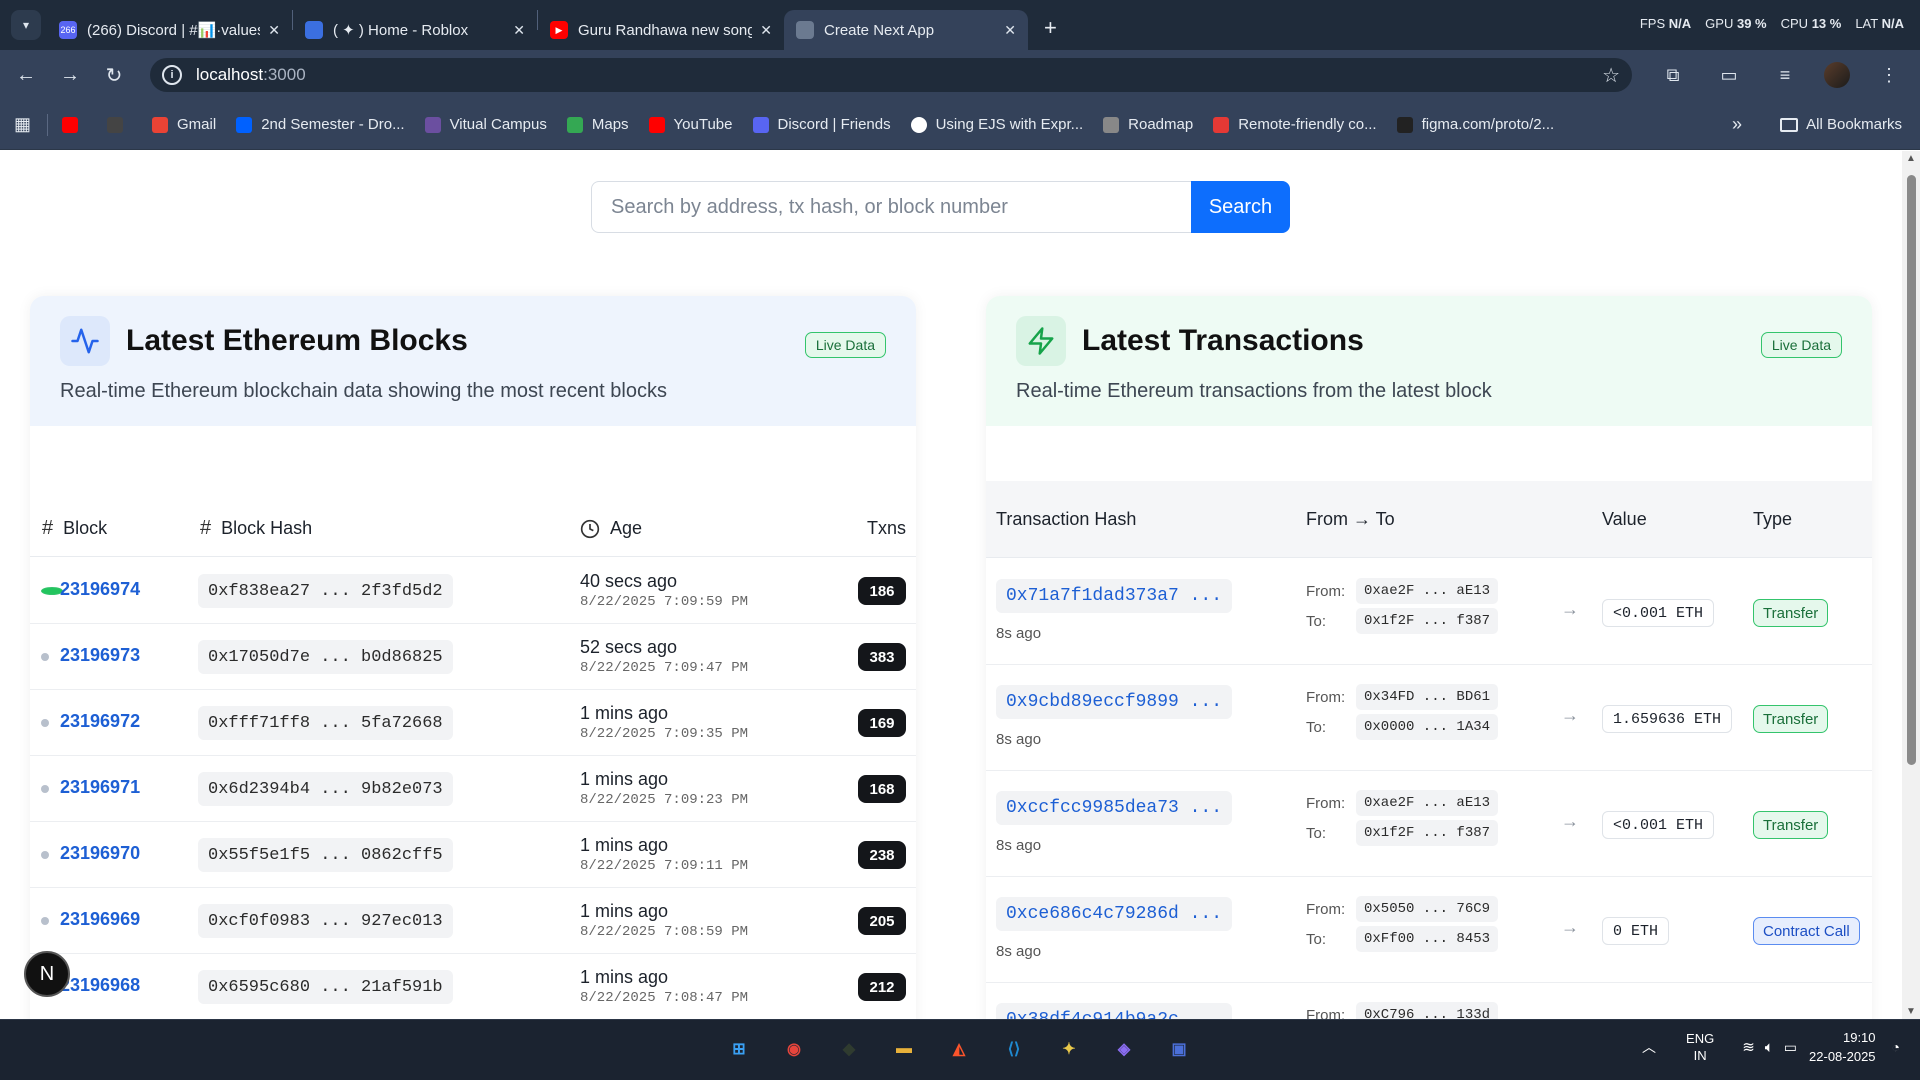 This screenshot has width=1920, height=1080. What do you see at coordinates (891, 207) in the screenshot?
I see `search-input` at bounding box center [891, 207].